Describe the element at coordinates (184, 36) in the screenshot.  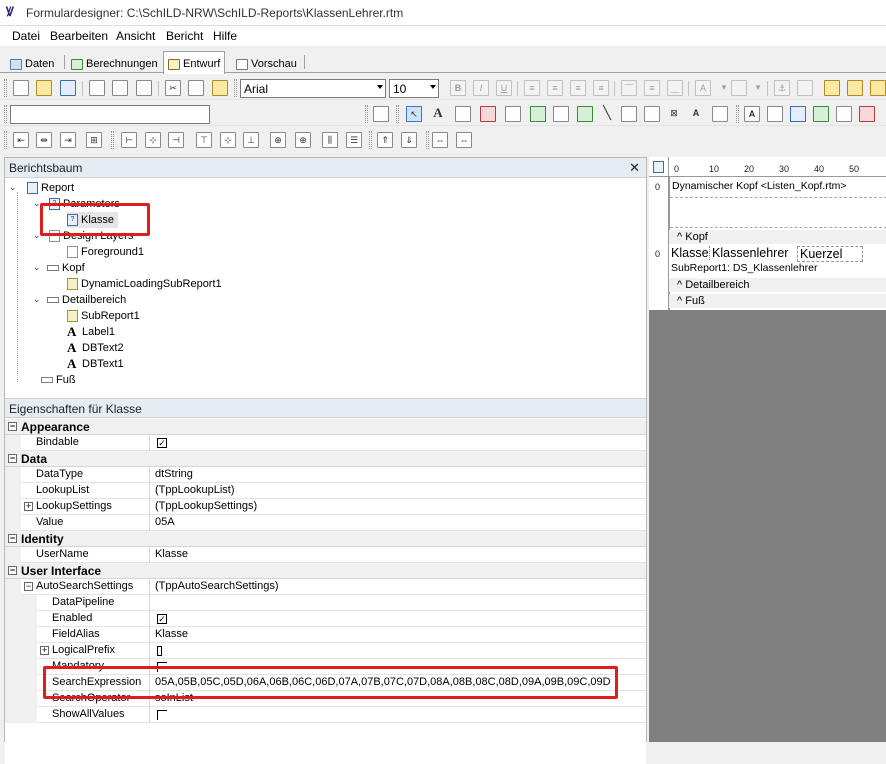
I see `menu-bericht: Bericht` at that location.